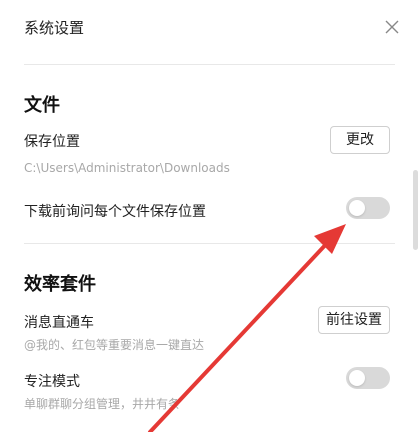  I want to click on message-direct-desc: @我的、红包等重要消息一键直达, so click(114, 345).